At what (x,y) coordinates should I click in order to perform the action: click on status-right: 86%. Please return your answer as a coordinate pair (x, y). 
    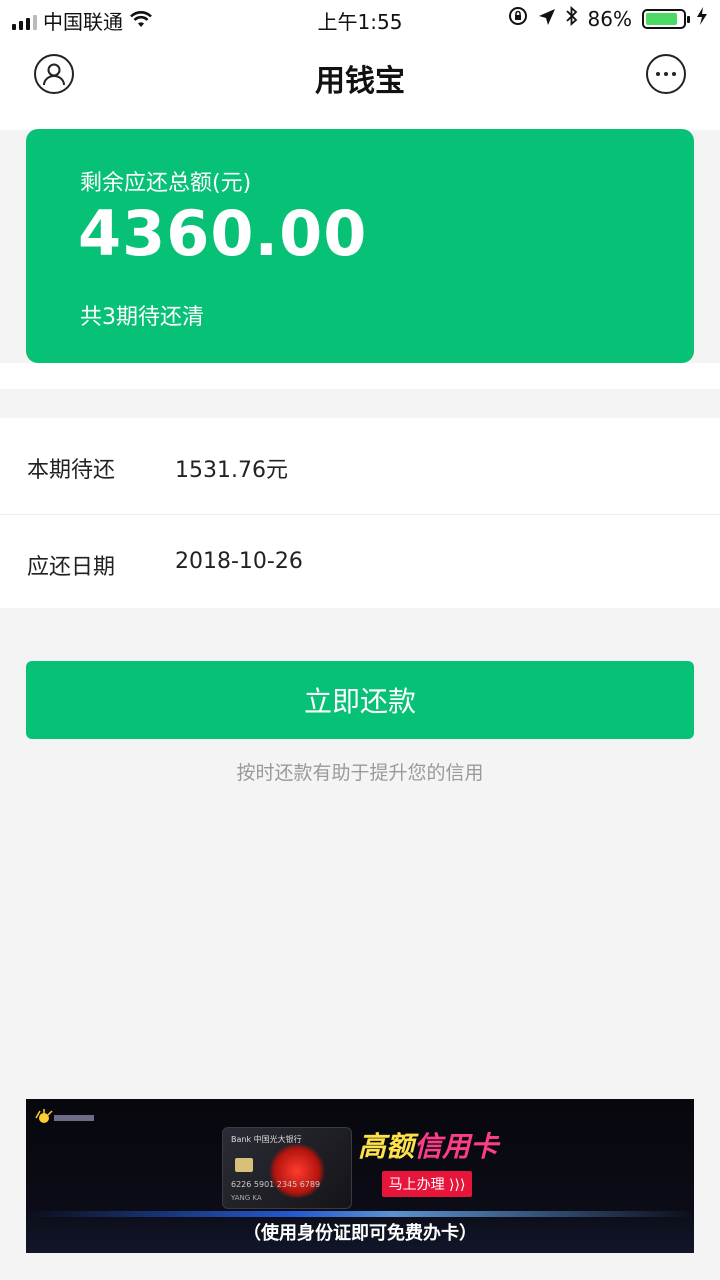
    Looking at the image, I should click on (608, 18).